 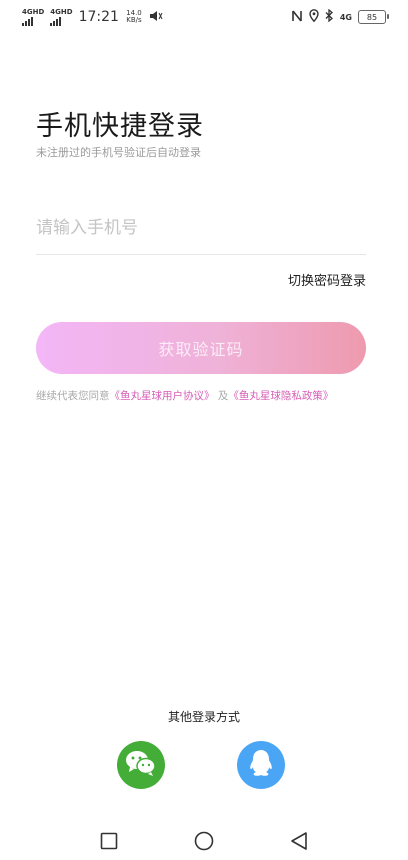 I want to click on home-button, so click(x=204, y=843).